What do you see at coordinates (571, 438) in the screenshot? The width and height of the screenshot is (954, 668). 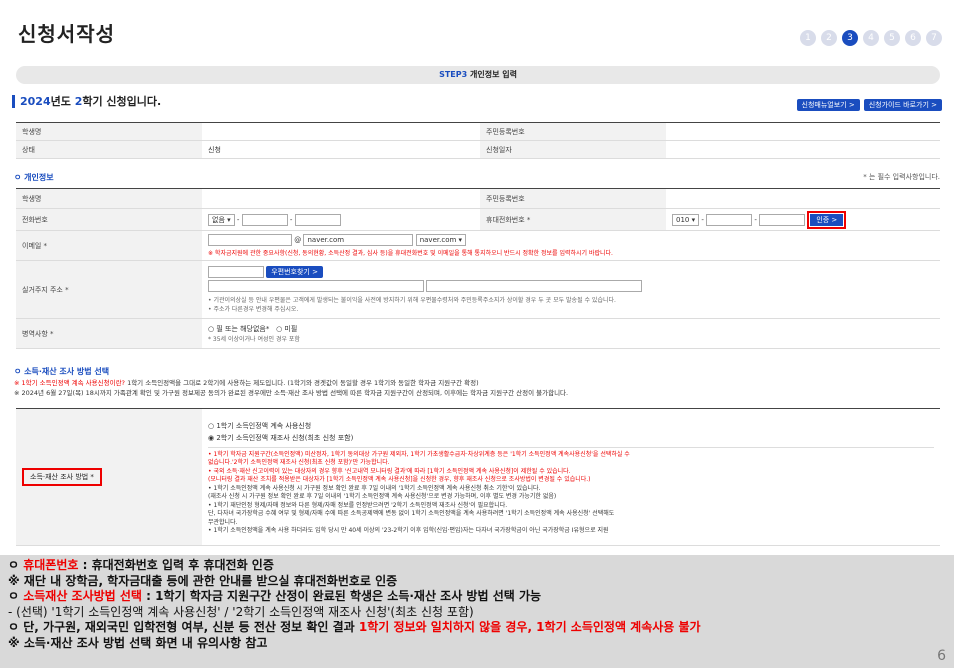 I see `method-option-2: ◉ 2학기 소득인정액 재조사 신청(최초 신청 포함)` at bounding box center [571, 438].